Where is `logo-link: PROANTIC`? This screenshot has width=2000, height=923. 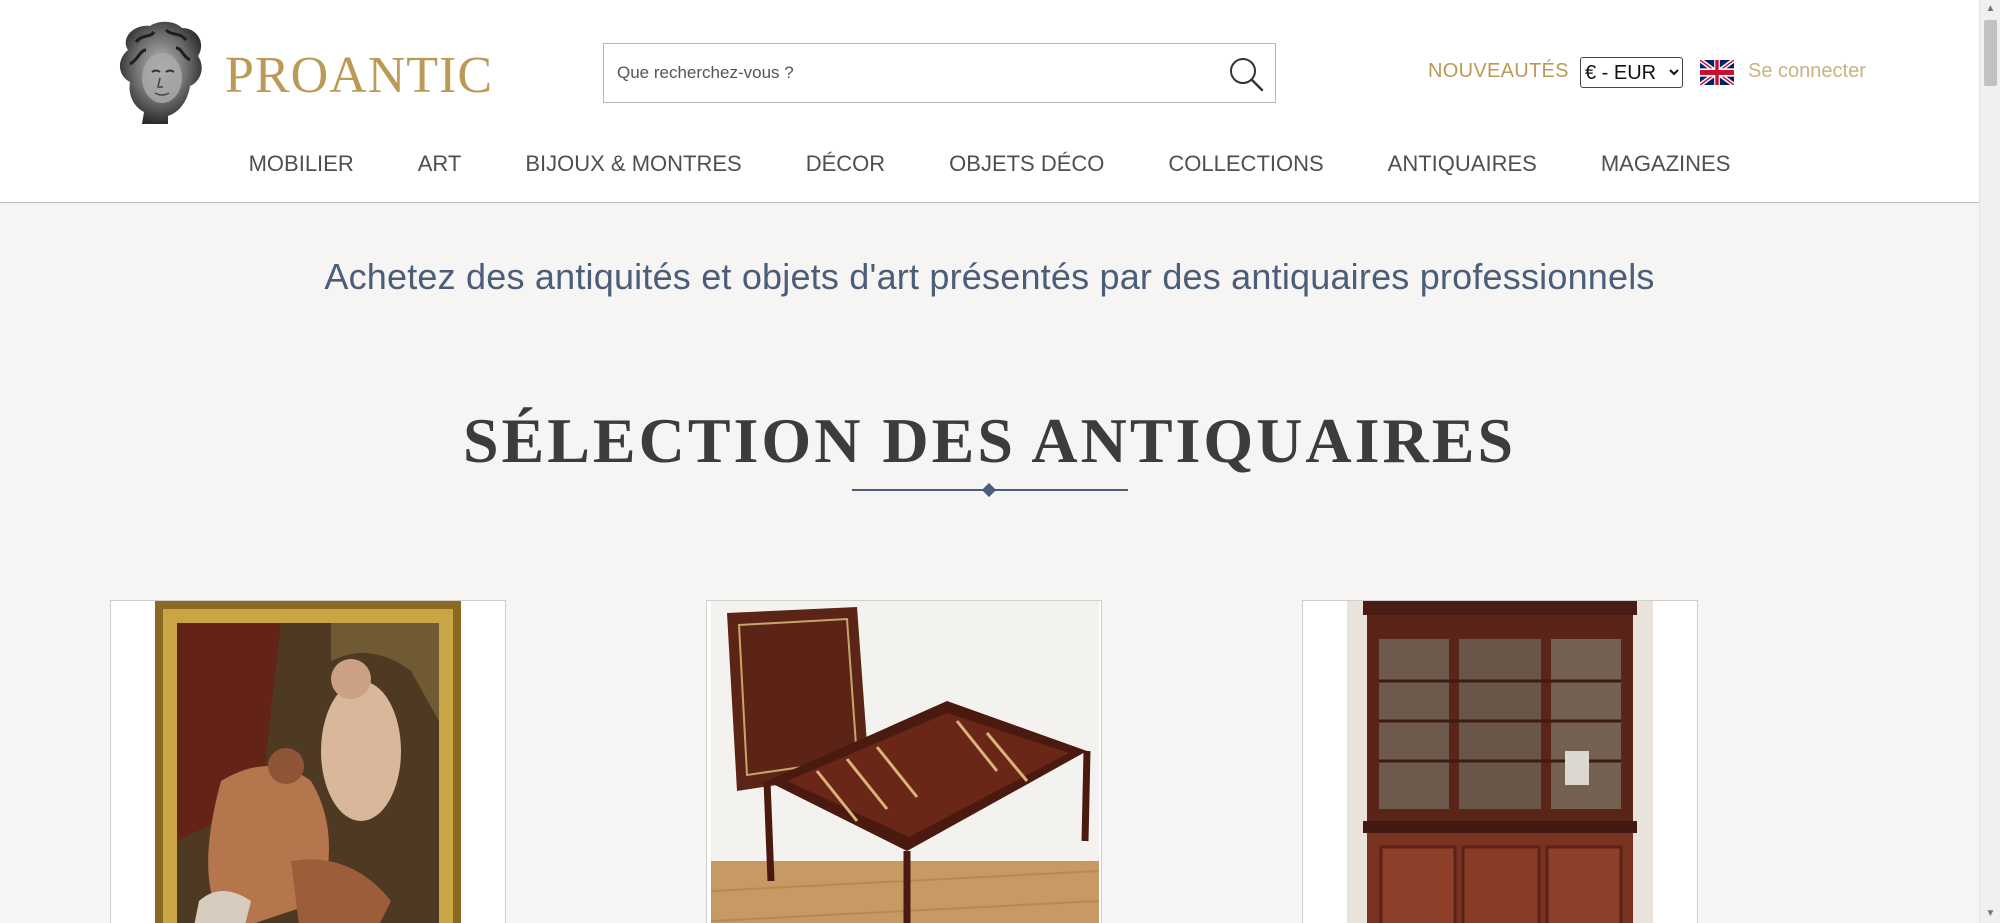
logo-link: PROANTIC is located at coordinates (301, 72).